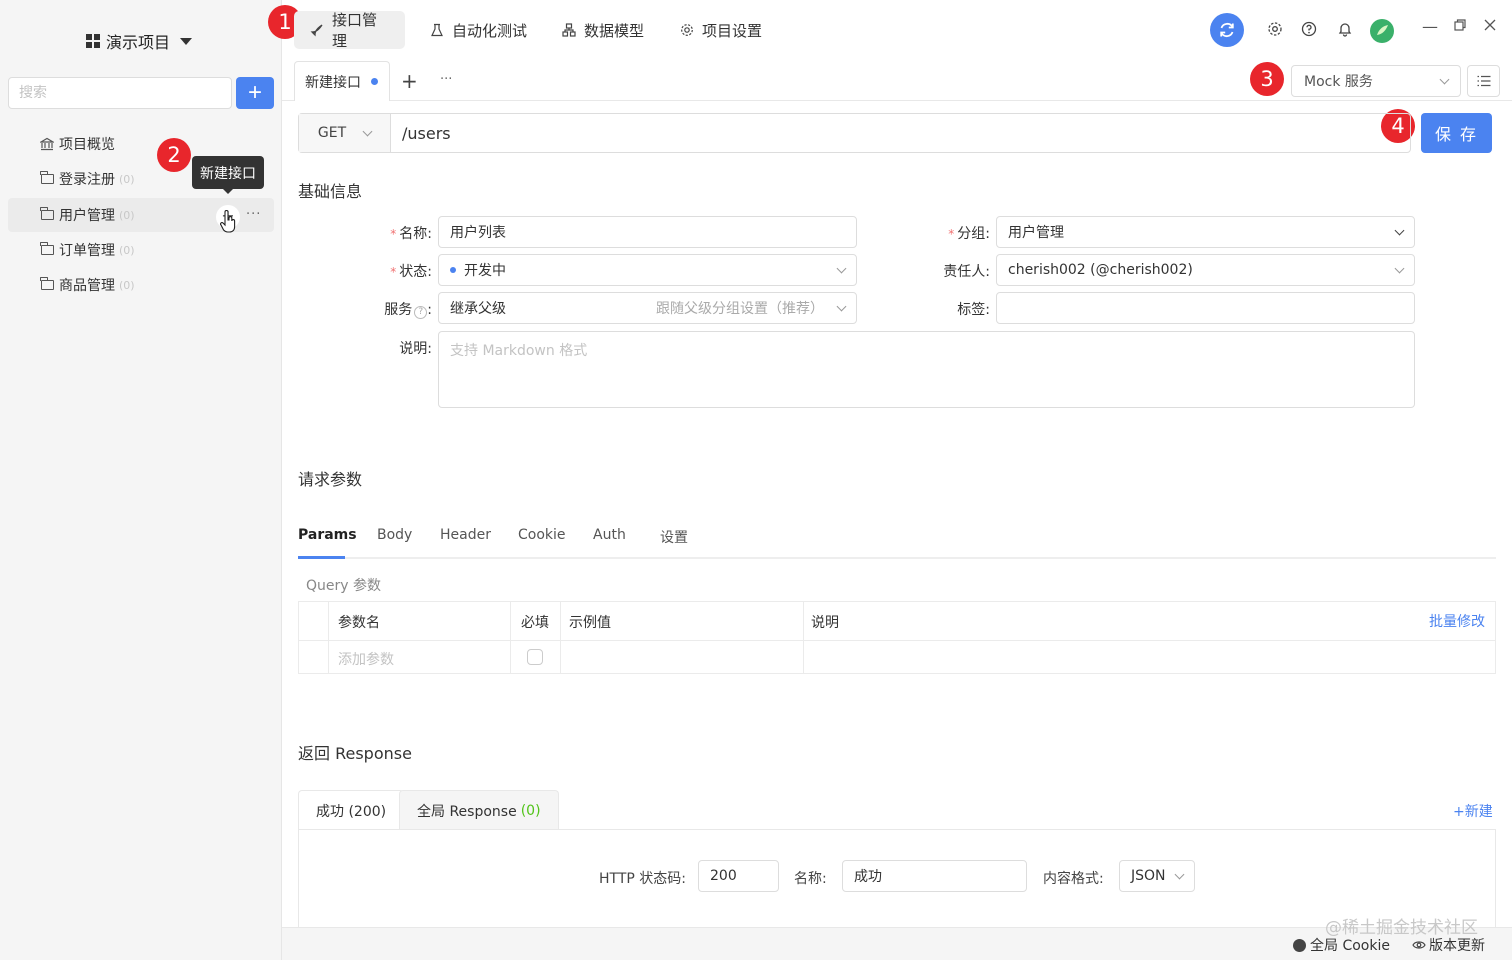 This screenshot has height=960, width=1512. Describe the element at coordinates (87, 145) in the screenshot. I see `sidebar-item-label: 项目概览` at that location.